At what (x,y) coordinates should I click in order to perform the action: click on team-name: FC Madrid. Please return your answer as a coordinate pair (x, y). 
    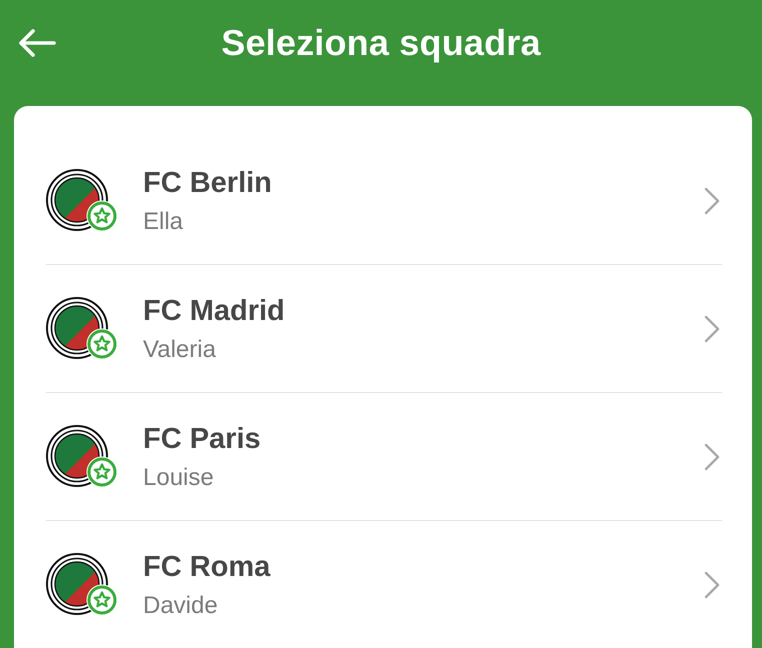
    Looking at the image, I should click on (214, 311).